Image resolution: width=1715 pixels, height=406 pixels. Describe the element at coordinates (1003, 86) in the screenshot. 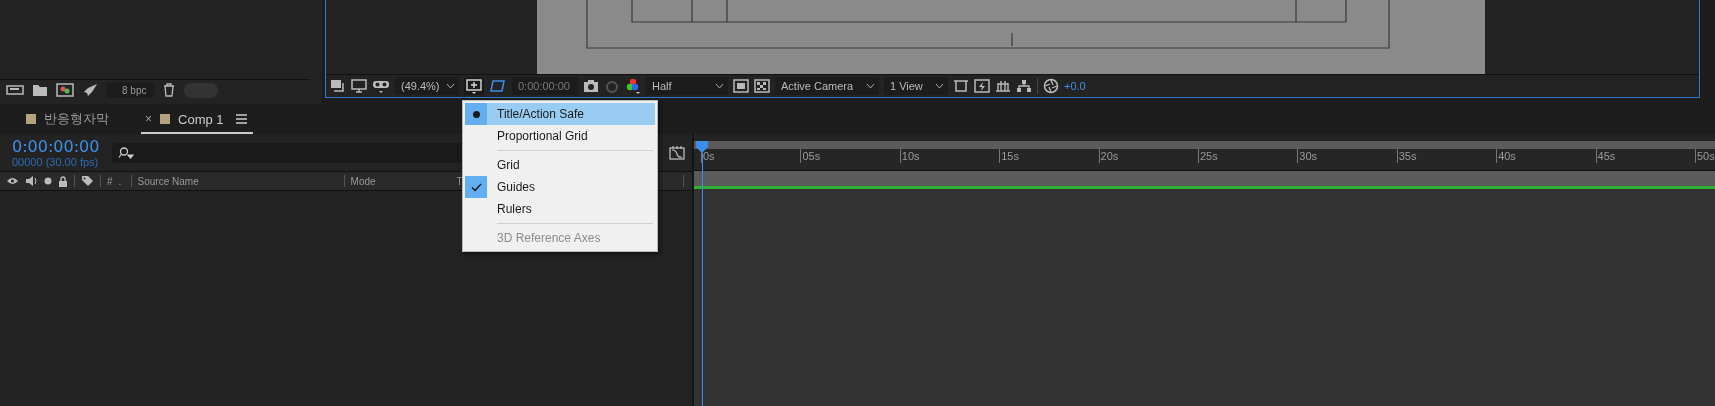

I see `timeline-icon` at that location.